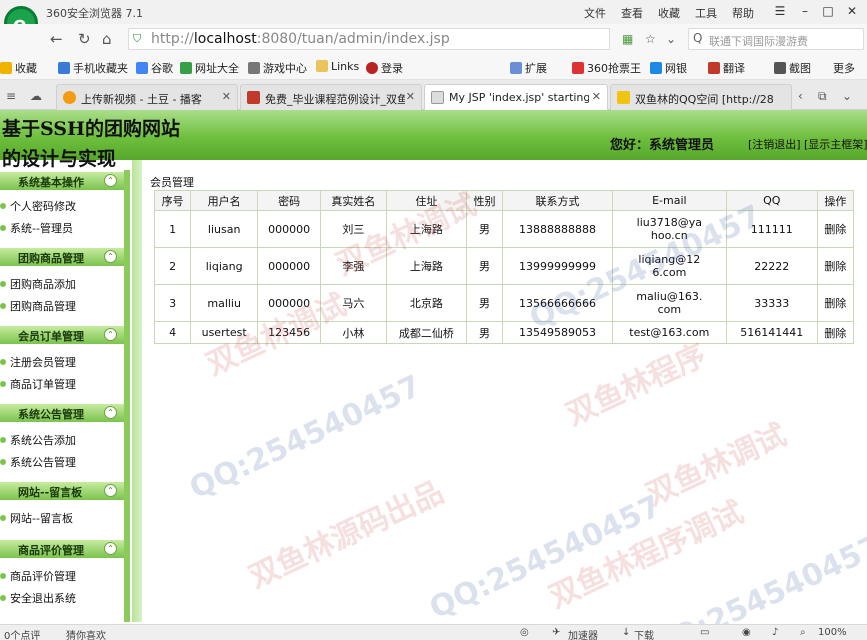 The image size is (867, 640). I want to click on menu-file: 文件, so click(595, 13).